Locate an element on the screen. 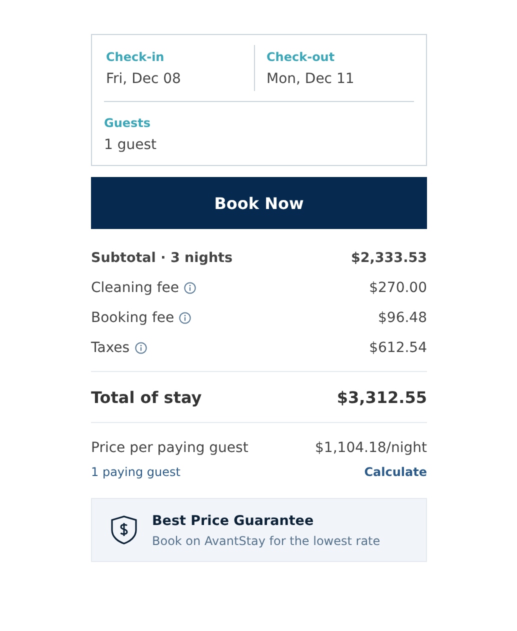  field-label: Check-in is located at coordinates (136, 57).